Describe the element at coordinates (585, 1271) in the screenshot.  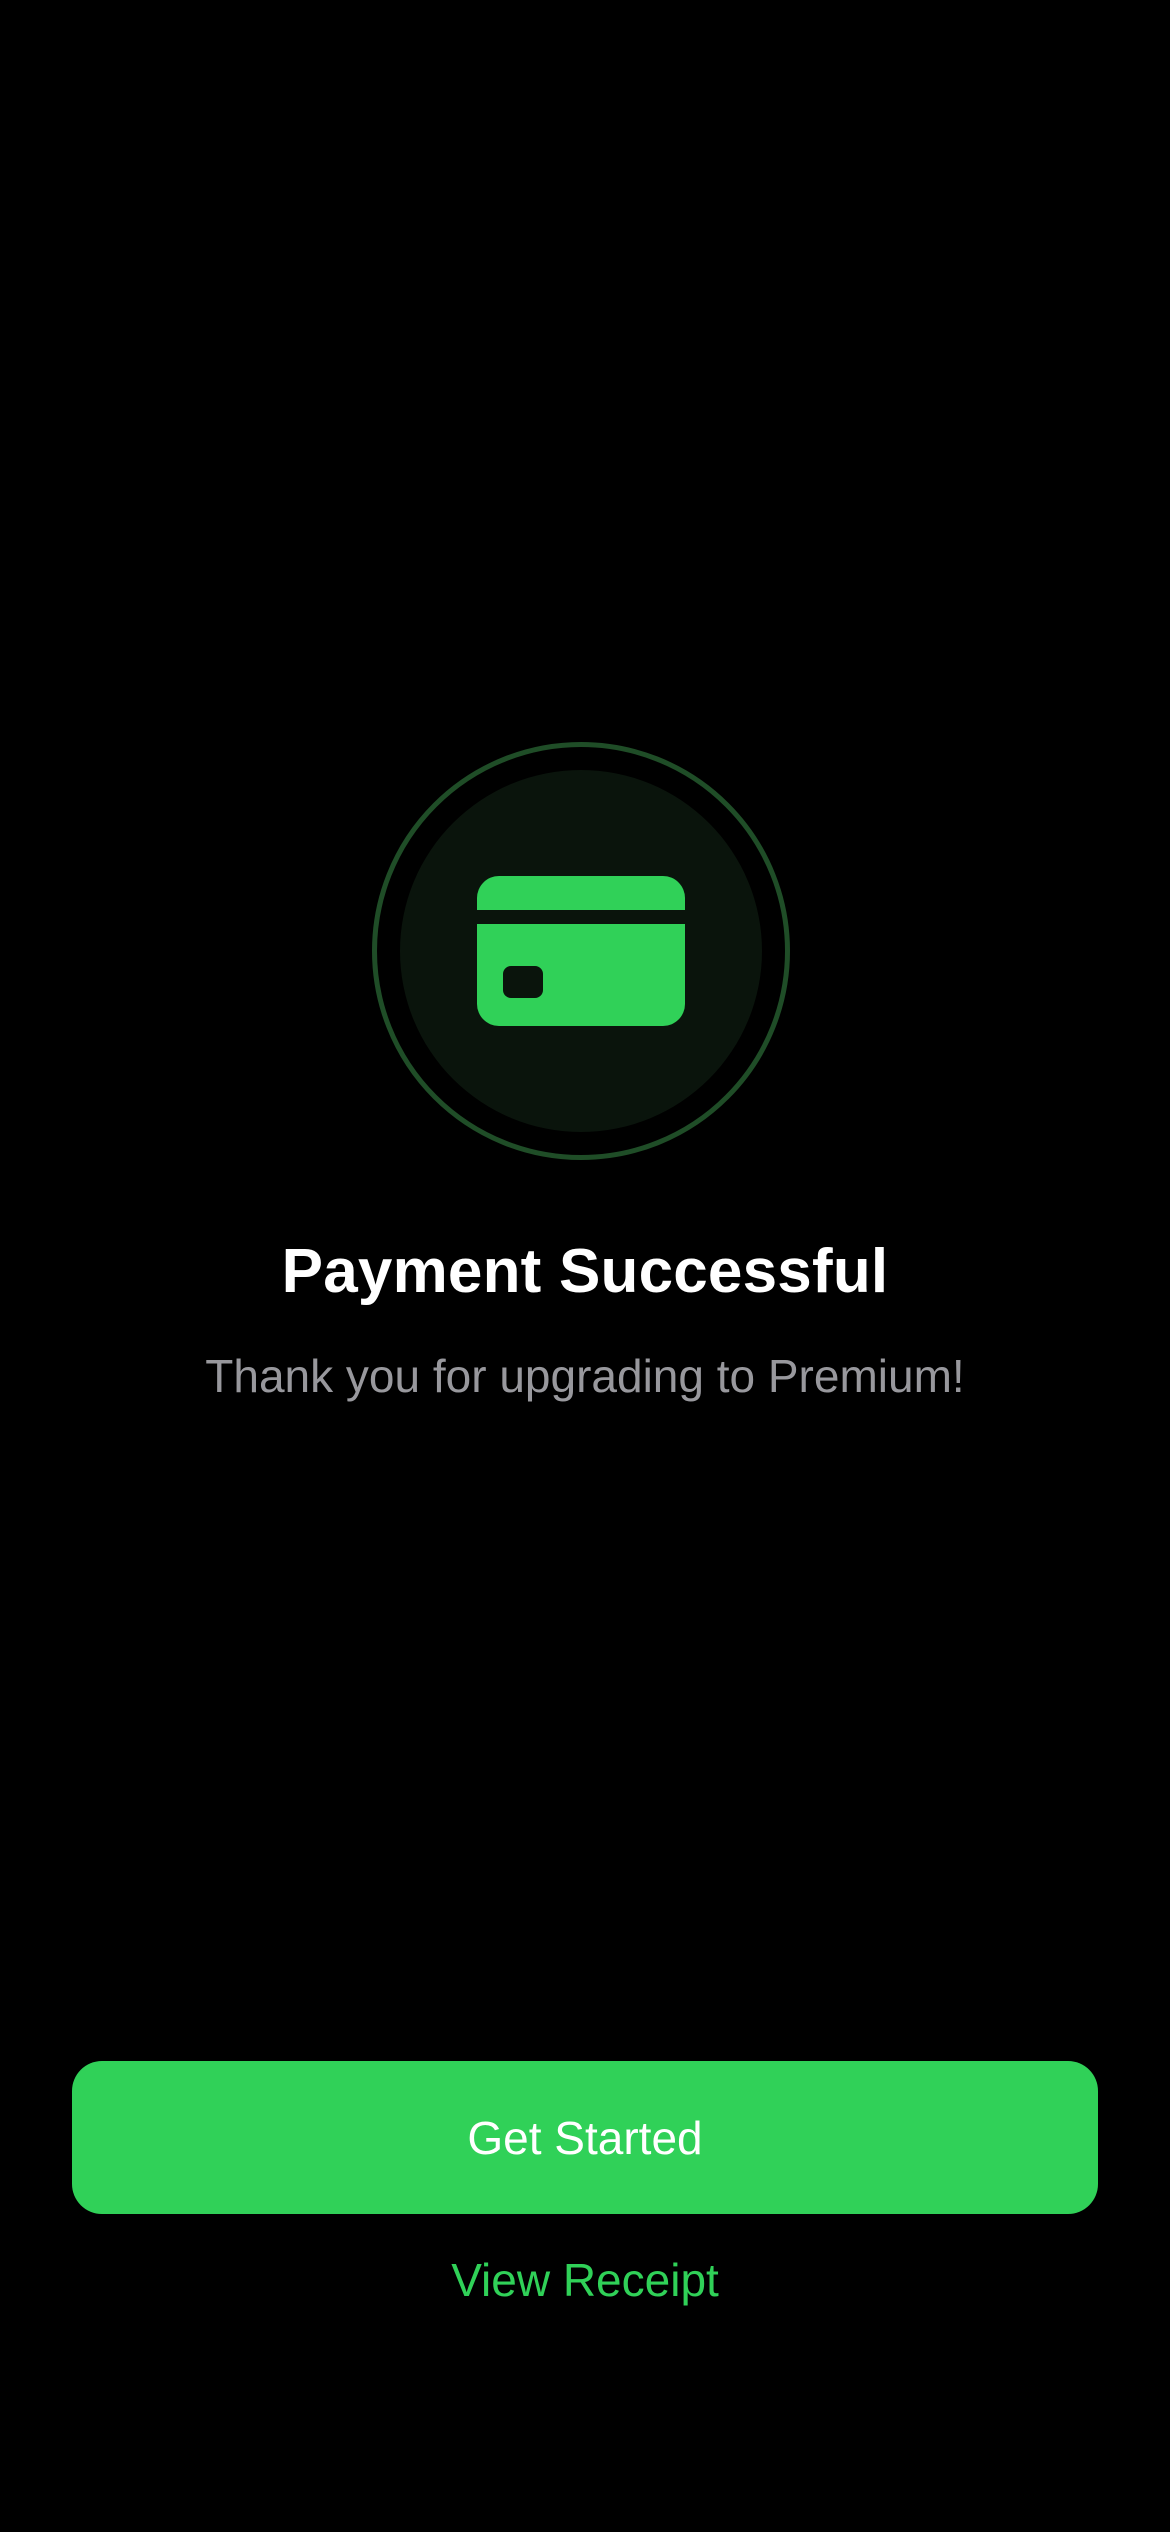
I see `page-title: Payment Successful` at that location.